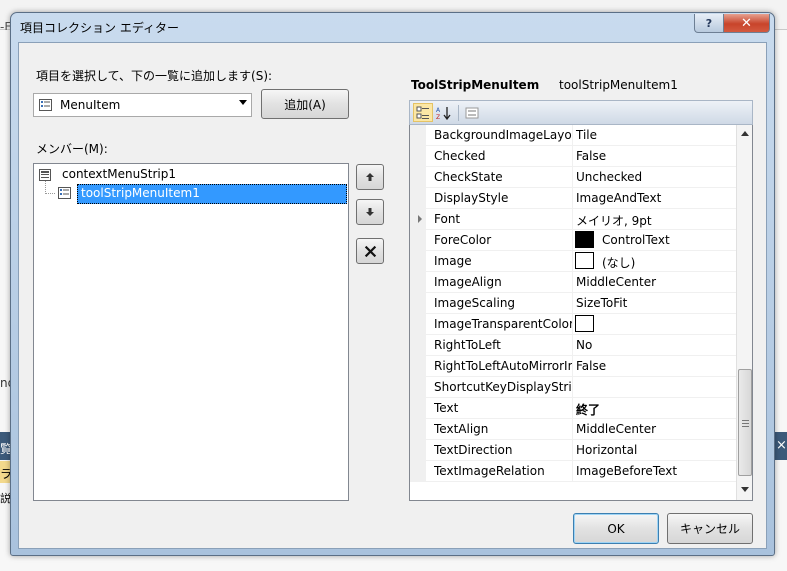 The width and height of the screenshot is (787, 571). I want to click on property-row: Text 終了, so click(573, 408).